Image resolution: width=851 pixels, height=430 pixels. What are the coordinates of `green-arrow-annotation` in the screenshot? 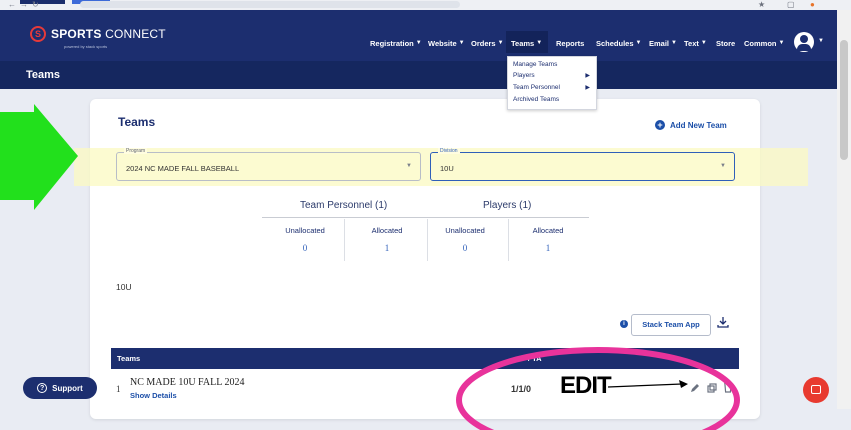 It's located at (39, 157).